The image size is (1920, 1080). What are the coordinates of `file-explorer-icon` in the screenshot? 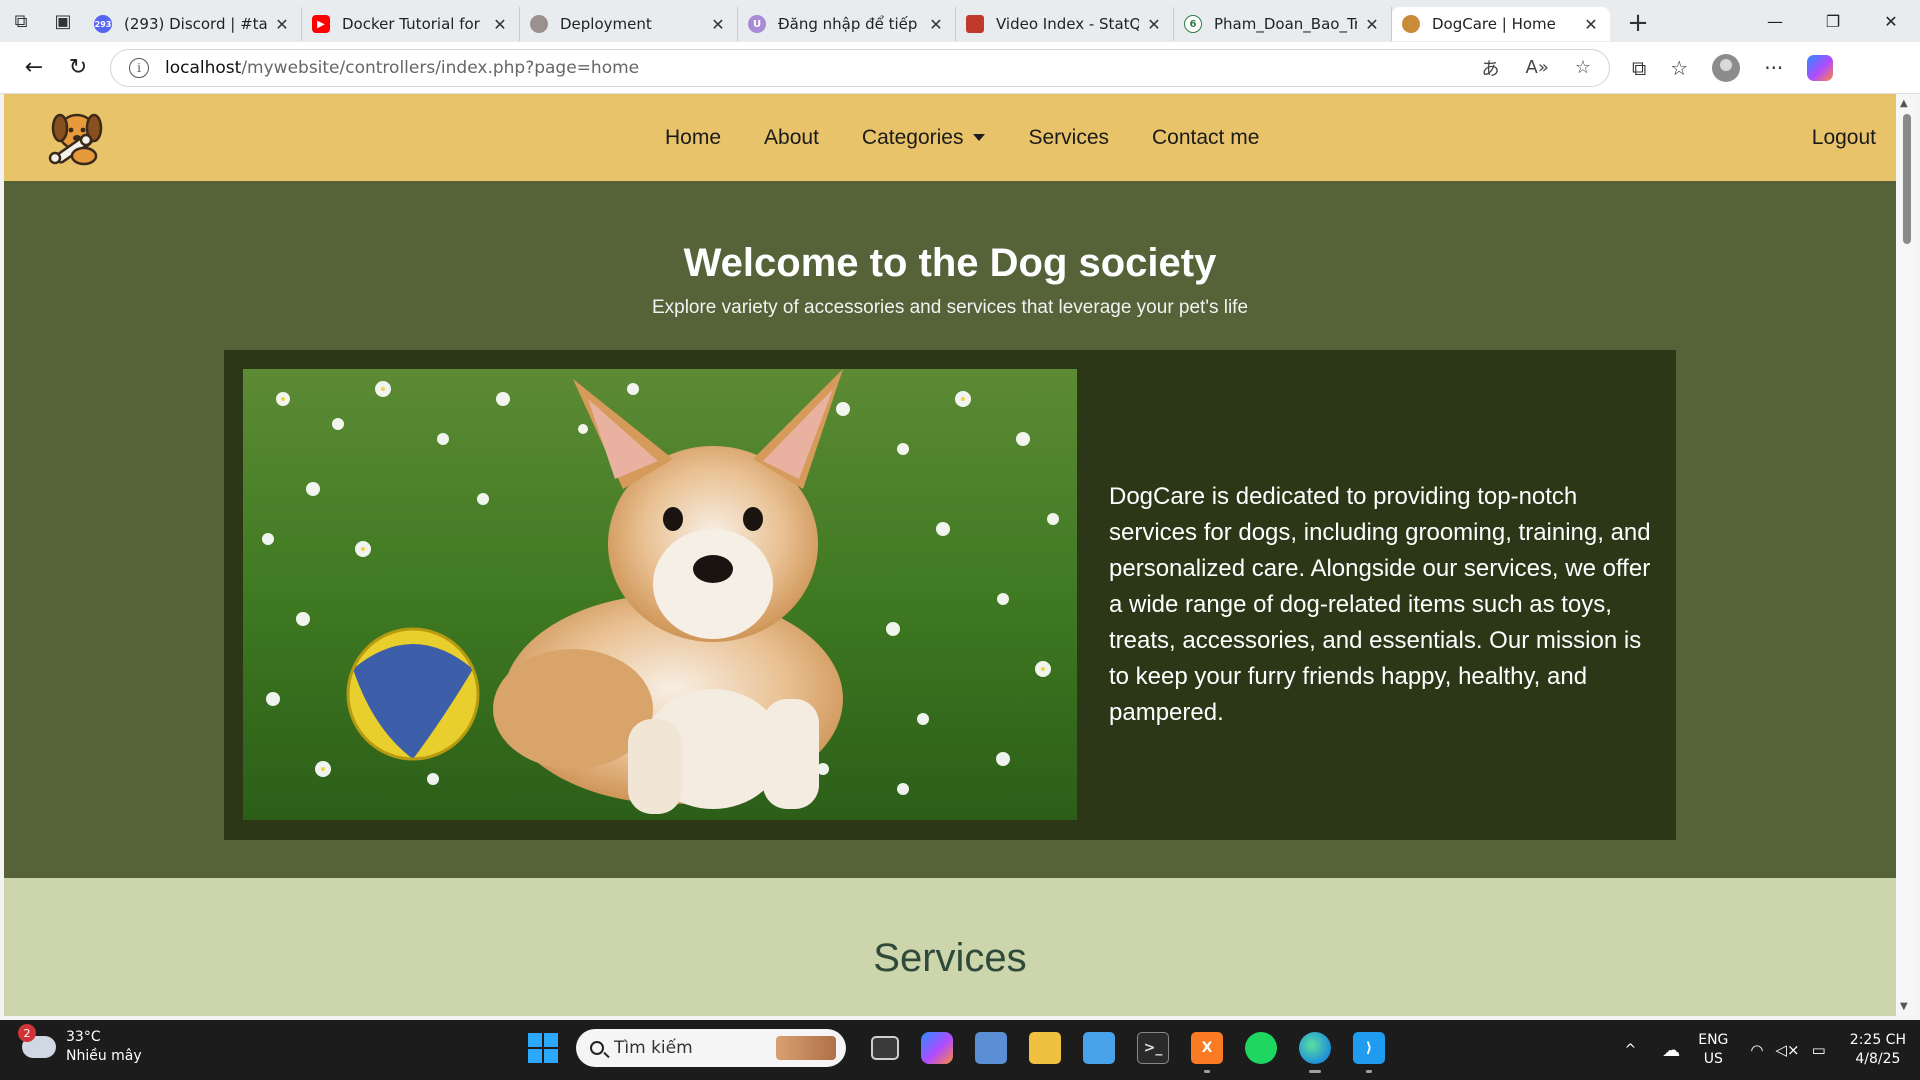 It's located at (1045, 1048).